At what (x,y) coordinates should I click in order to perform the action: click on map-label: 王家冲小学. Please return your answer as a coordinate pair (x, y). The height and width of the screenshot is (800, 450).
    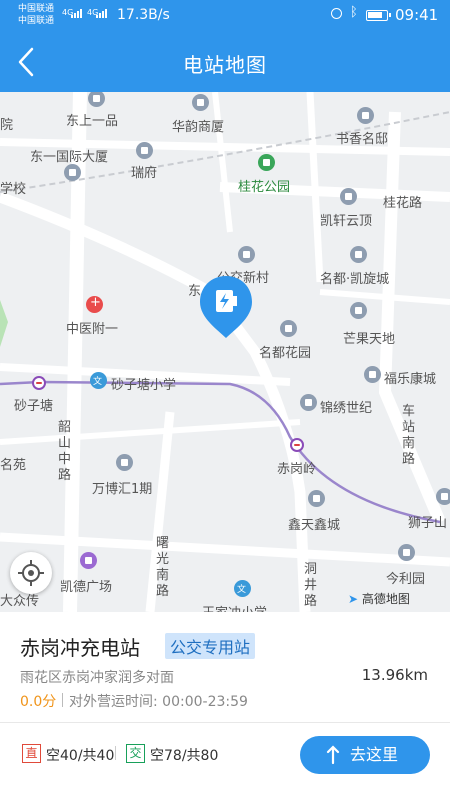
    Looking at the image, I should click on (234, 607).